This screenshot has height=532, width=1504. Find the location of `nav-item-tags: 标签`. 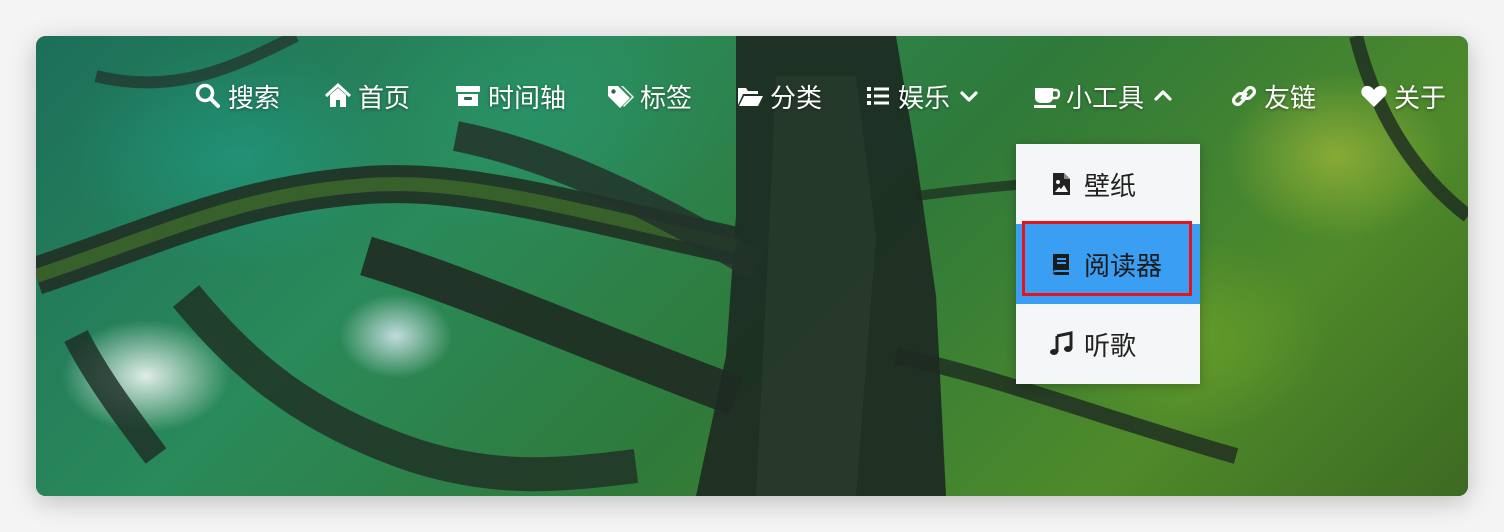

nav-item-tags: 标签 is located at coordinates (649, 96).